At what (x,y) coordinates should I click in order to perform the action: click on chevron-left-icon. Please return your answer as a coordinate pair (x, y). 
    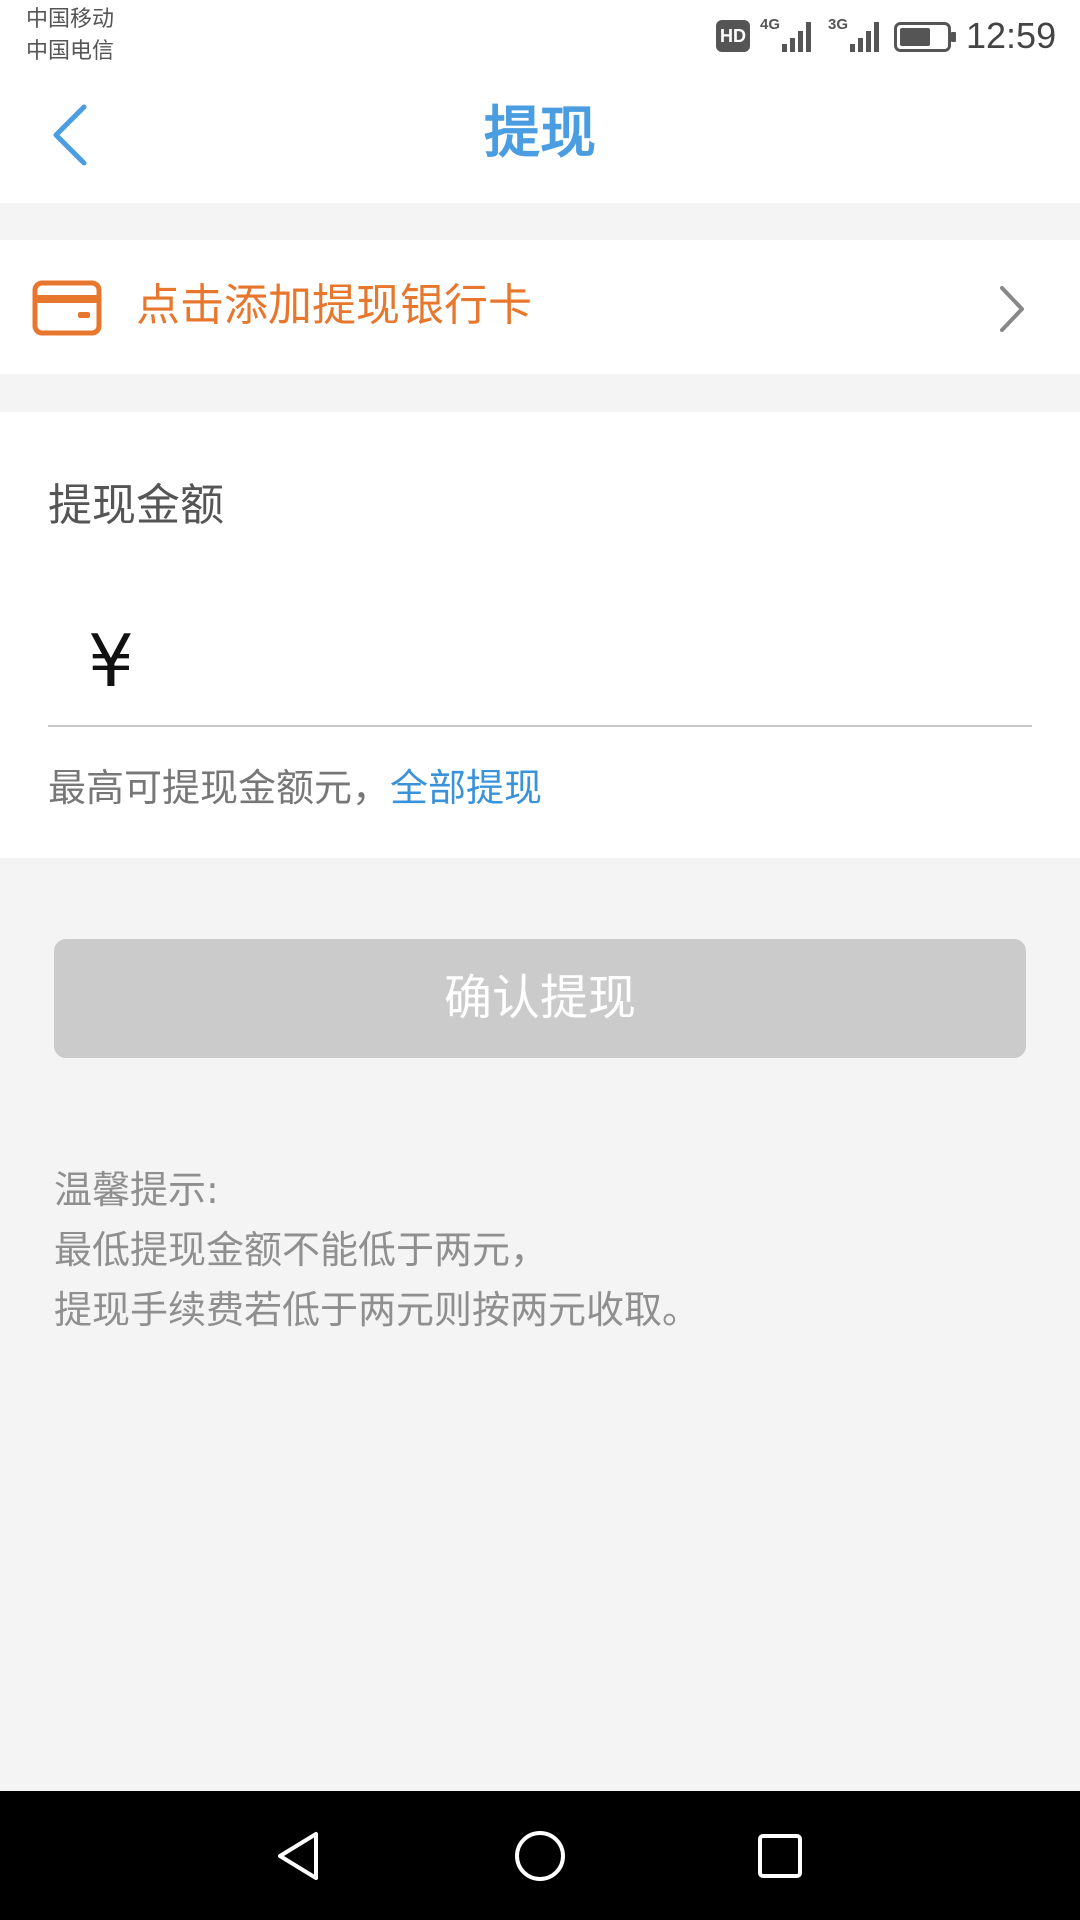
    Looking at the image, I should click on (70, 135).